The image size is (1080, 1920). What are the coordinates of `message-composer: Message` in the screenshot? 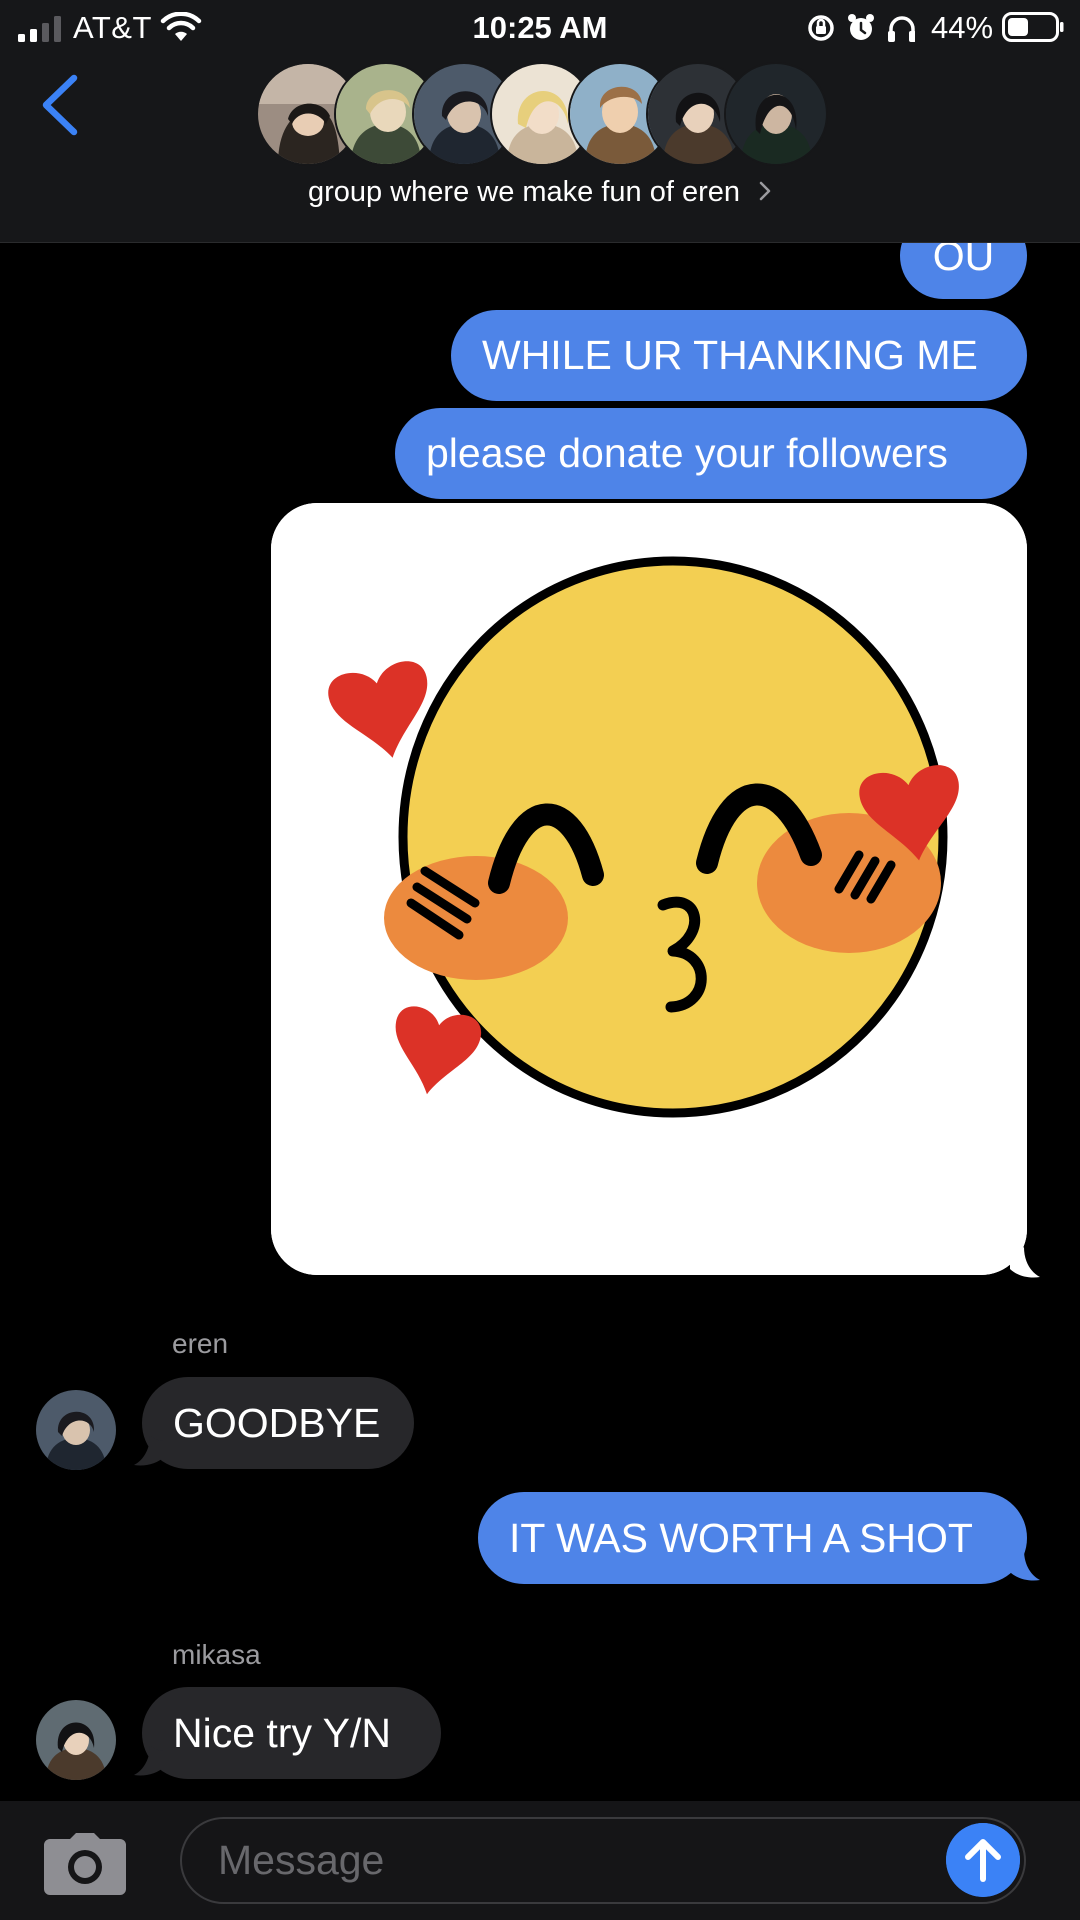 It's located at (540, 1860).